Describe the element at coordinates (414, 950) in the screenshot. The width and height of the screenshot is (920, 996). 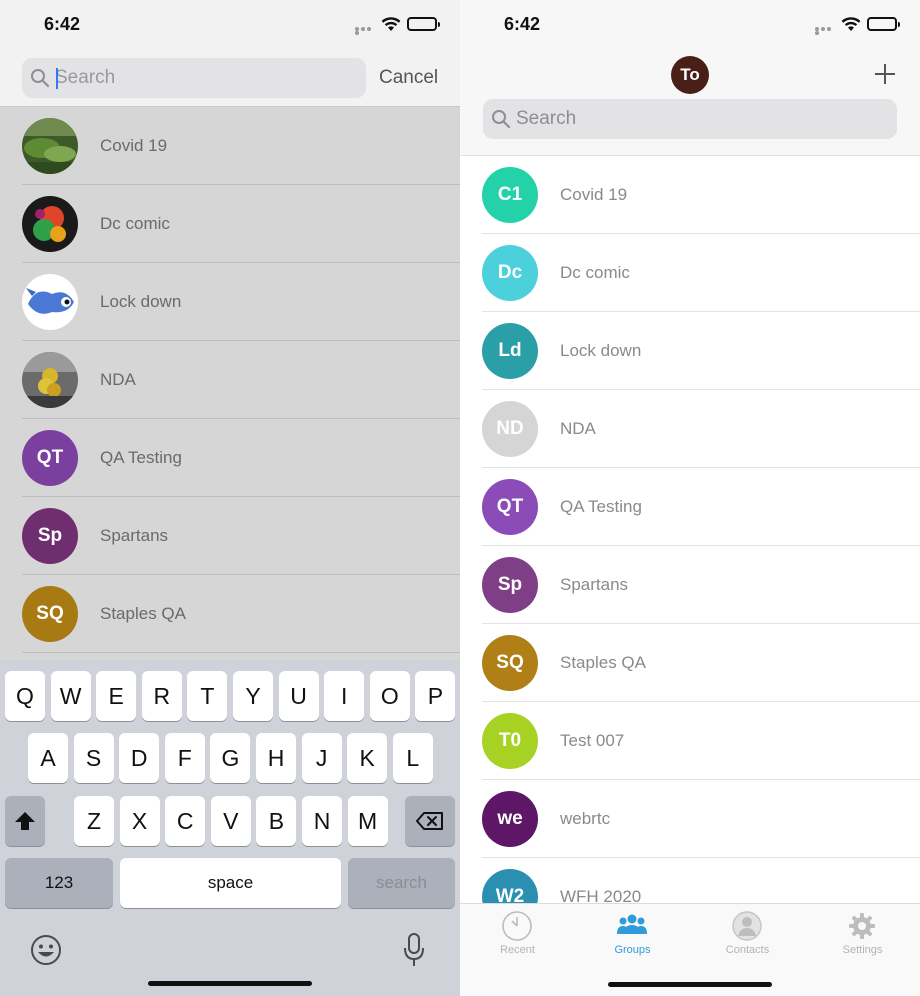
I see `microphone-icon` at that location.